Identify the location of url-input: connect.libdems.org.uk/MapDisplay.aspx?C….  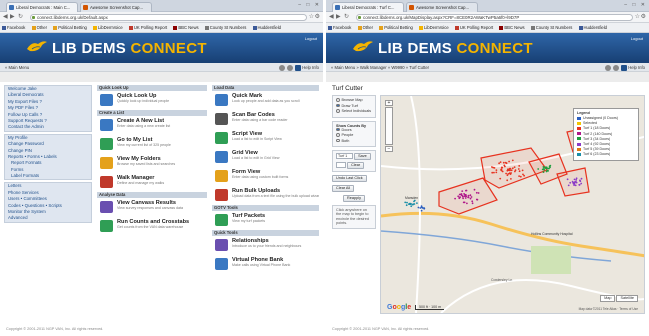
(494, 17).